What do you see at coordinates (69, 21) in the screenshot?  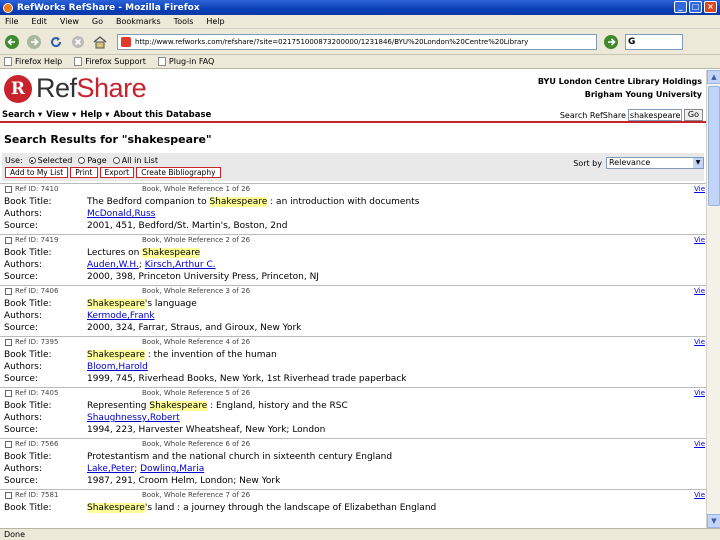 I see `menu-view: View` at bounding box center [69, 21].